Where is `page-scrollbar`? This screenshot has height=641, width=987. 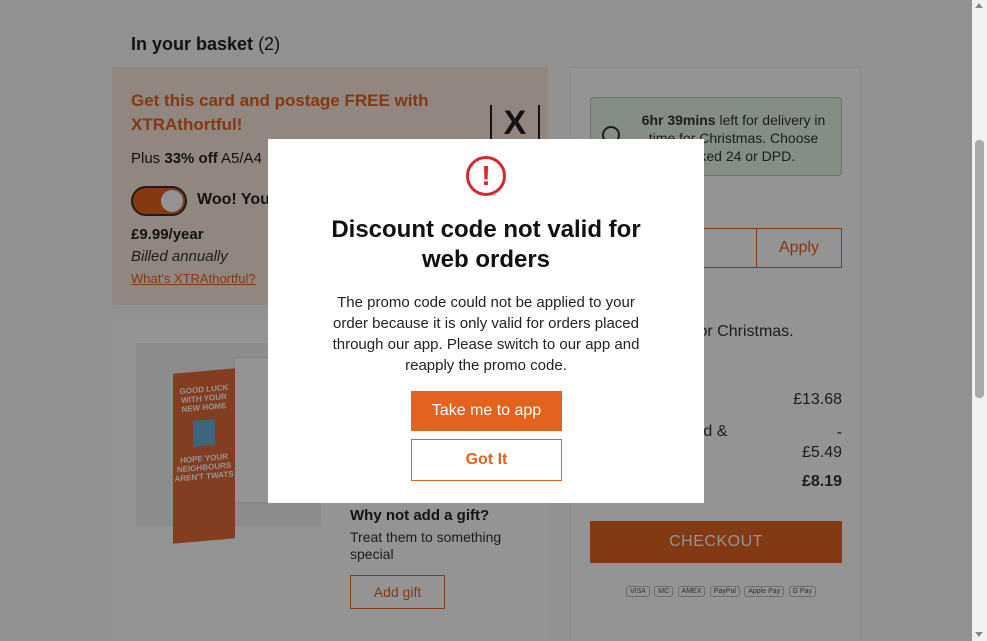 page-scrollbar is located at coordinates (979, 320).